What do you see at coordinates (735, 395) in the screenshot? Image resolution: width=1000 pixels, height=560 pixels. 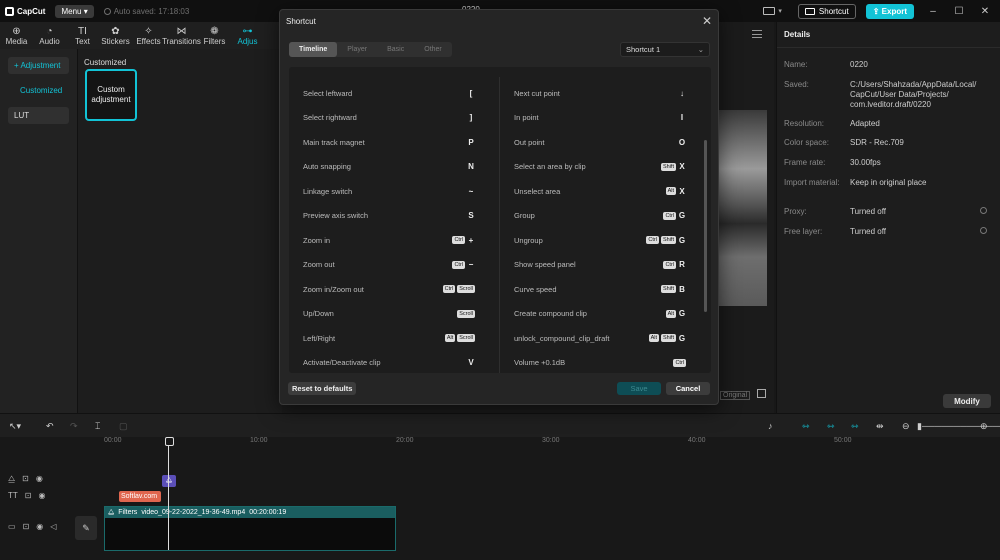 I see `original-ratio-button: Original` at bounding box center [735, 395].